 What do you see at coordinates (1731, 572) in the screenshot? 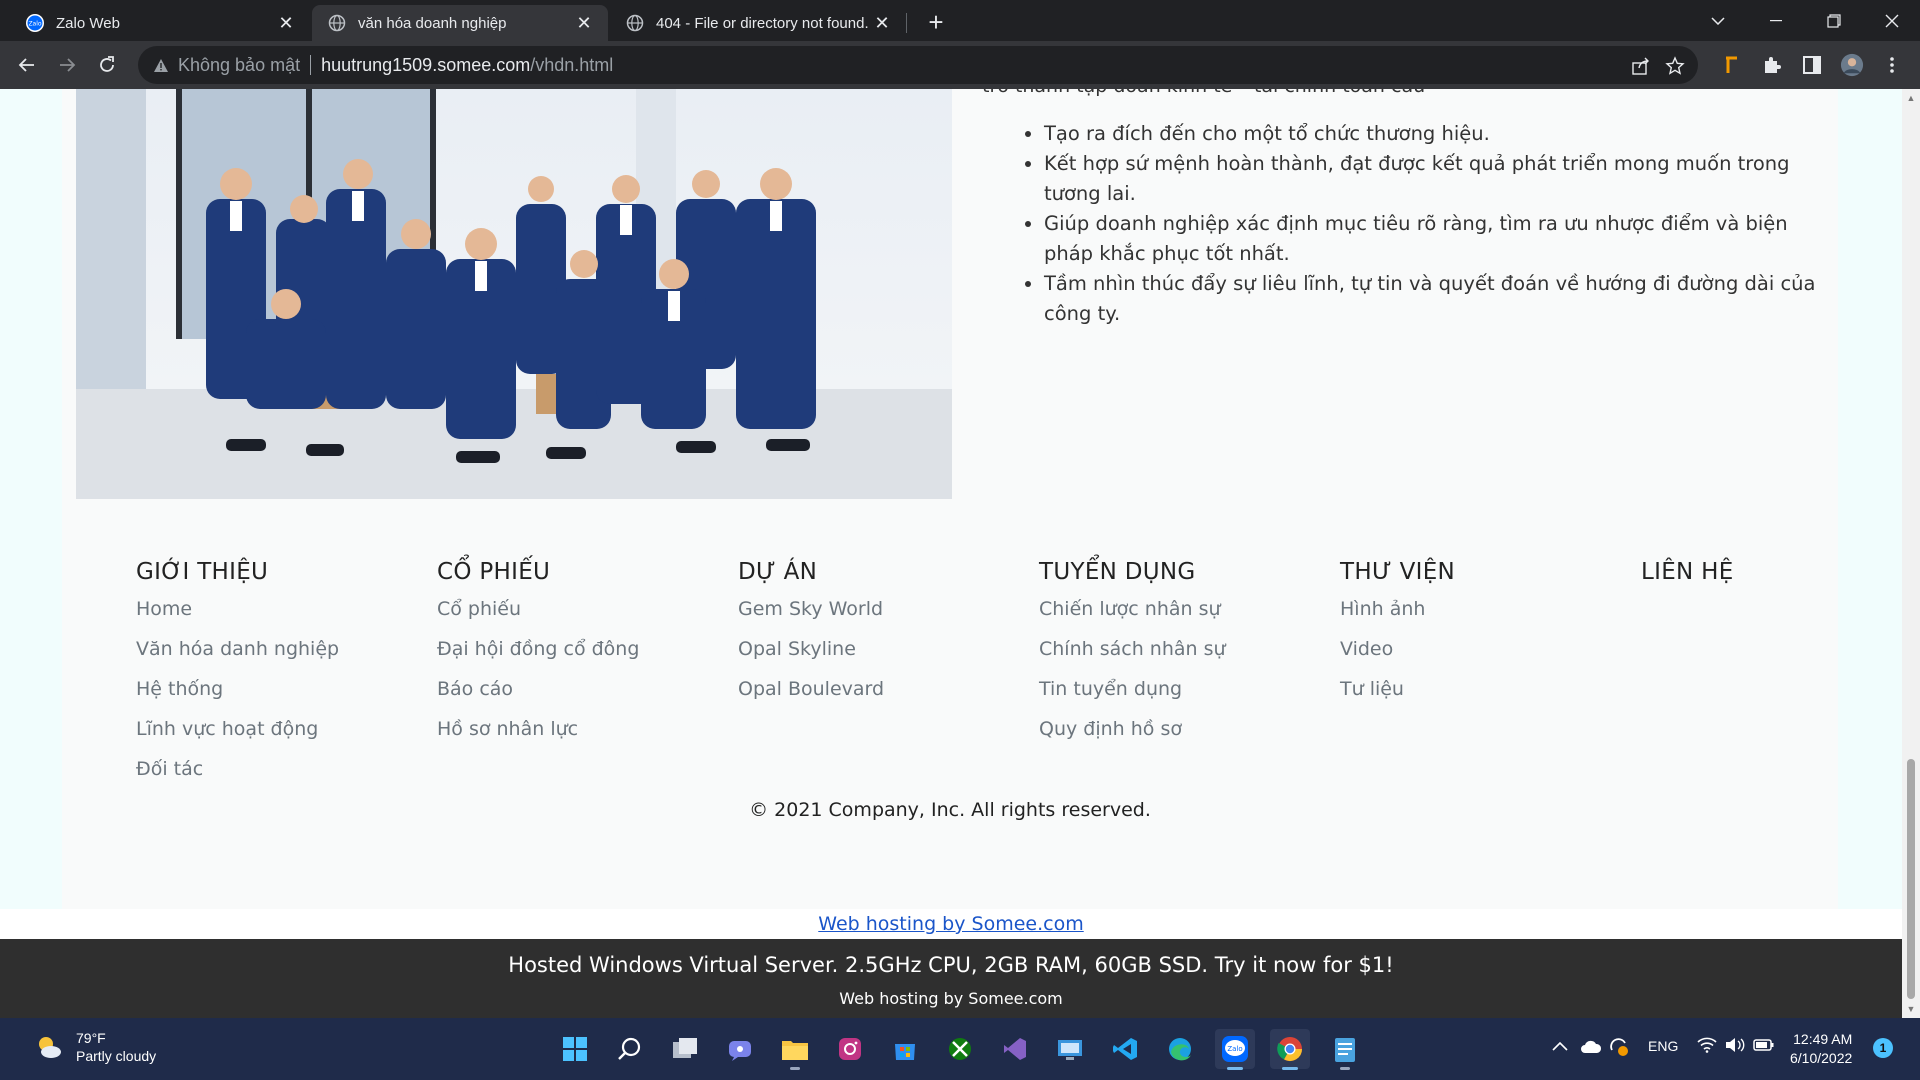
I see `footer-heading: LIÊN HỆ` at bounding box center [1731, 572].